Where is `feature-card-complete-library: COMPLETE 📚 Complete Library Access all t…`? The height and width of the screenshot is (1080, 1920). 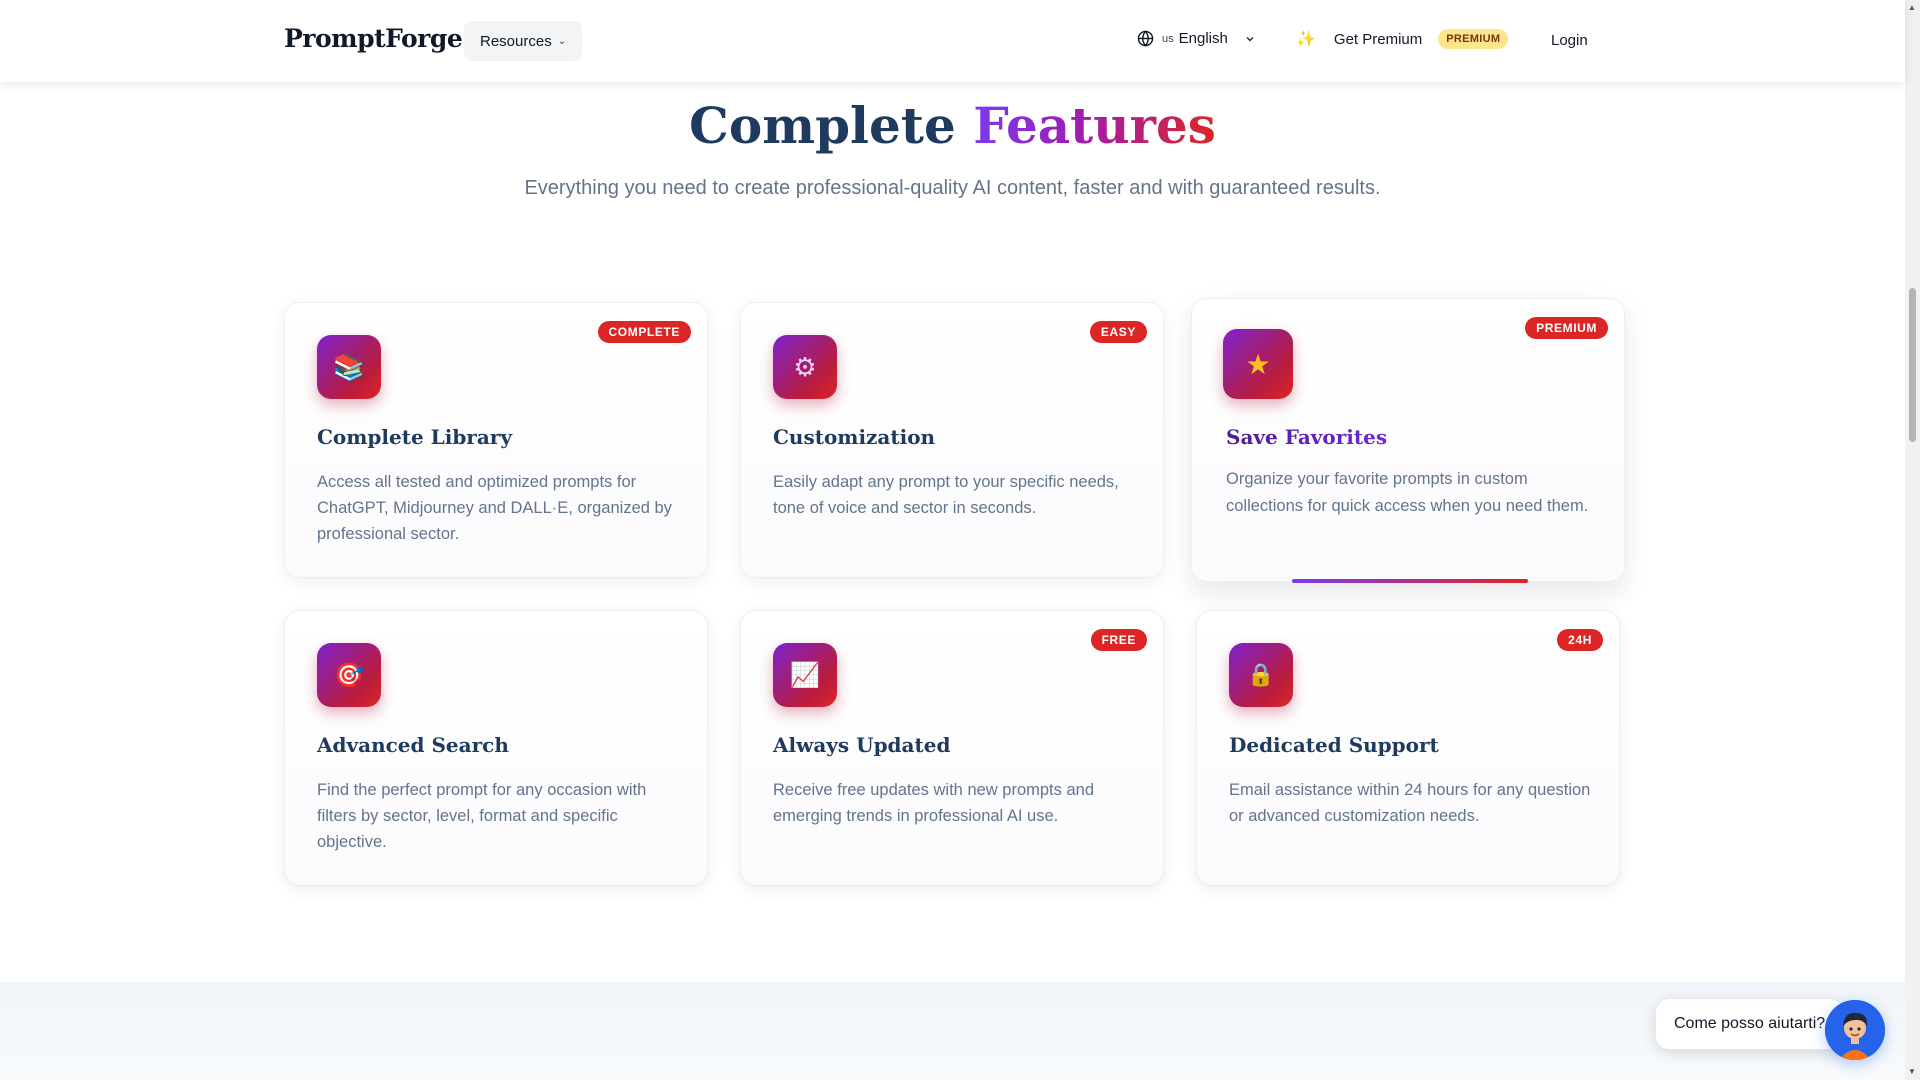
feature-card-complete-library: COMPLETE 📚 Complete Library Access all t… is located at coordinates (496, 440).